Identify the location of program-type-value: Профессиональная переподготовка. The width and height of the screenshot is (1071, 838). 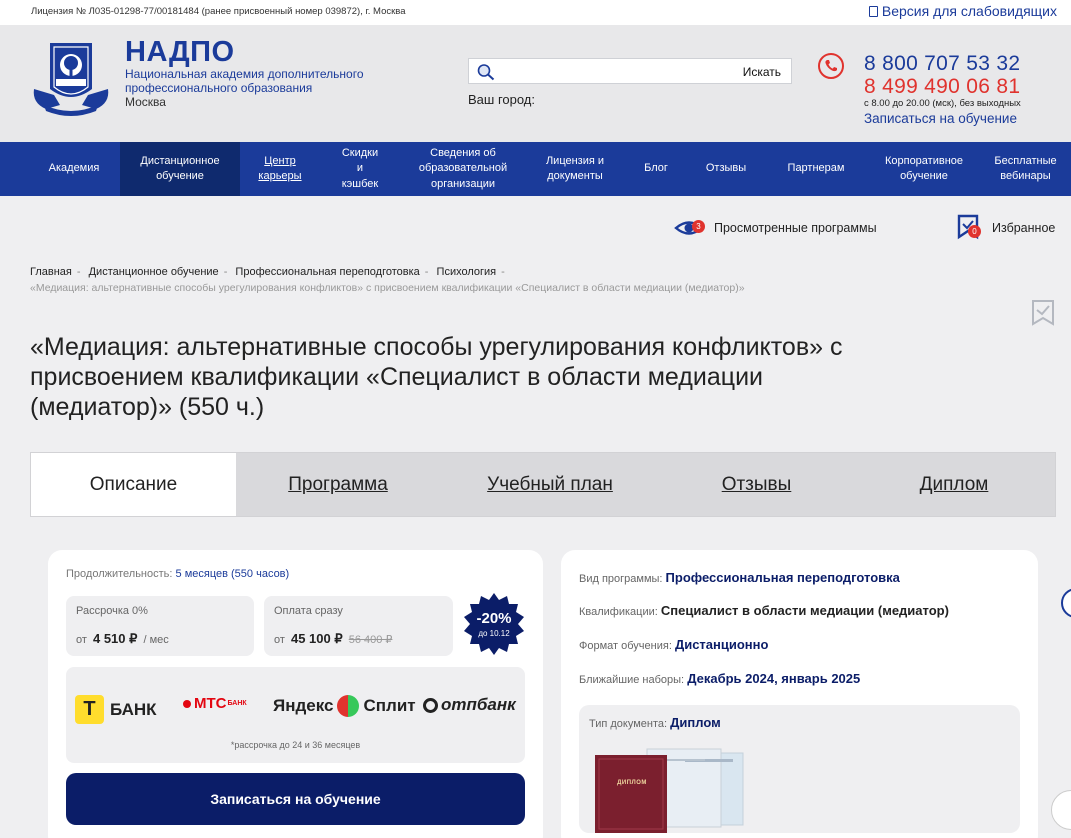
(782, 577).